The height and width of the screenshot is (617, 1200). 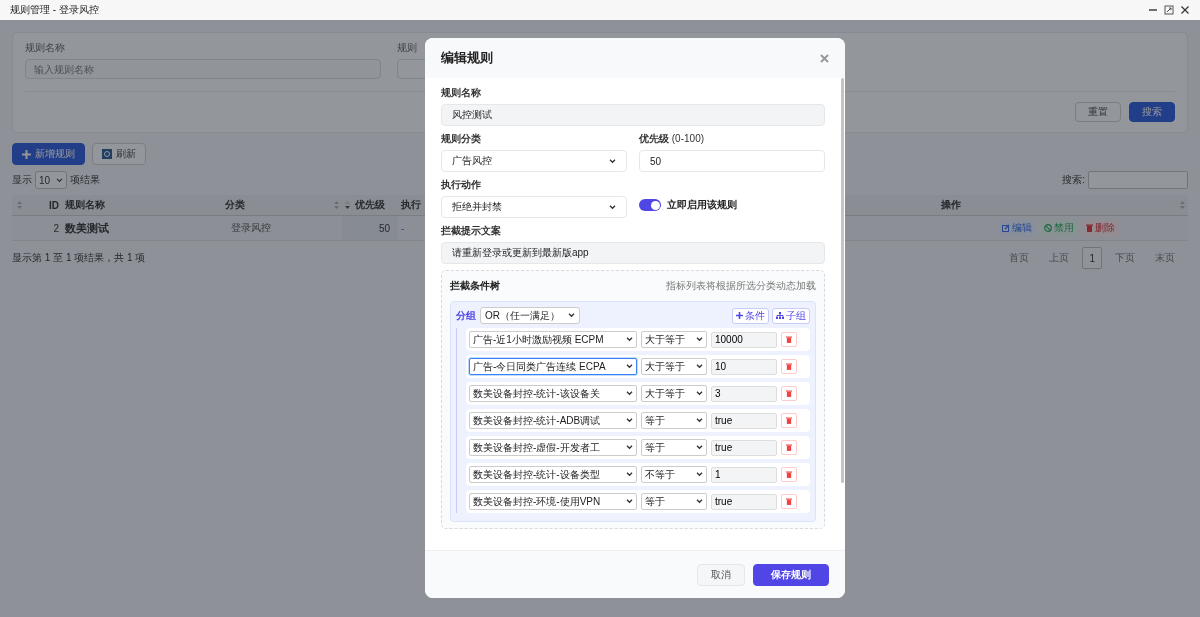 What do you see at coordinates (467, 58) in the screenshot?
I see `dialog-title: 编辑规则` at bounding box center [467, 58].